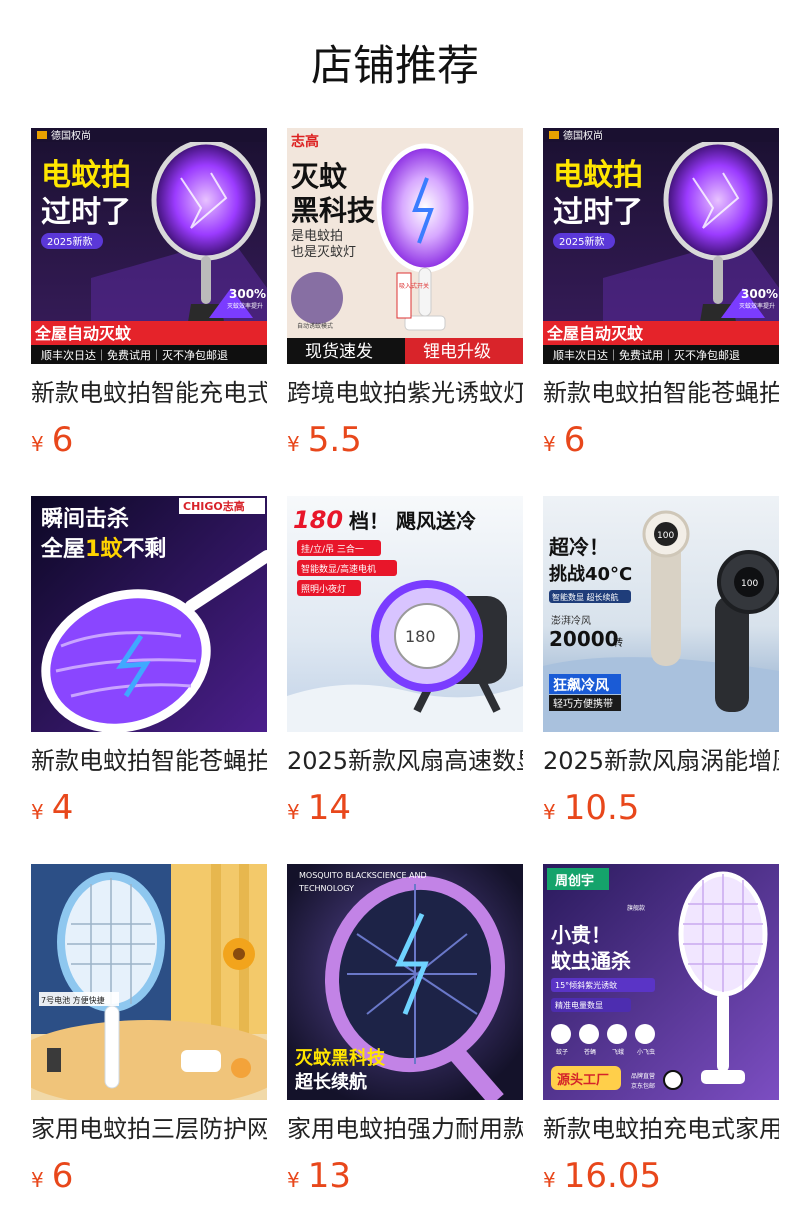 The image size is (790, 1232). I want to click on insect-label-4: 小飞虫, so click(646, 1052).